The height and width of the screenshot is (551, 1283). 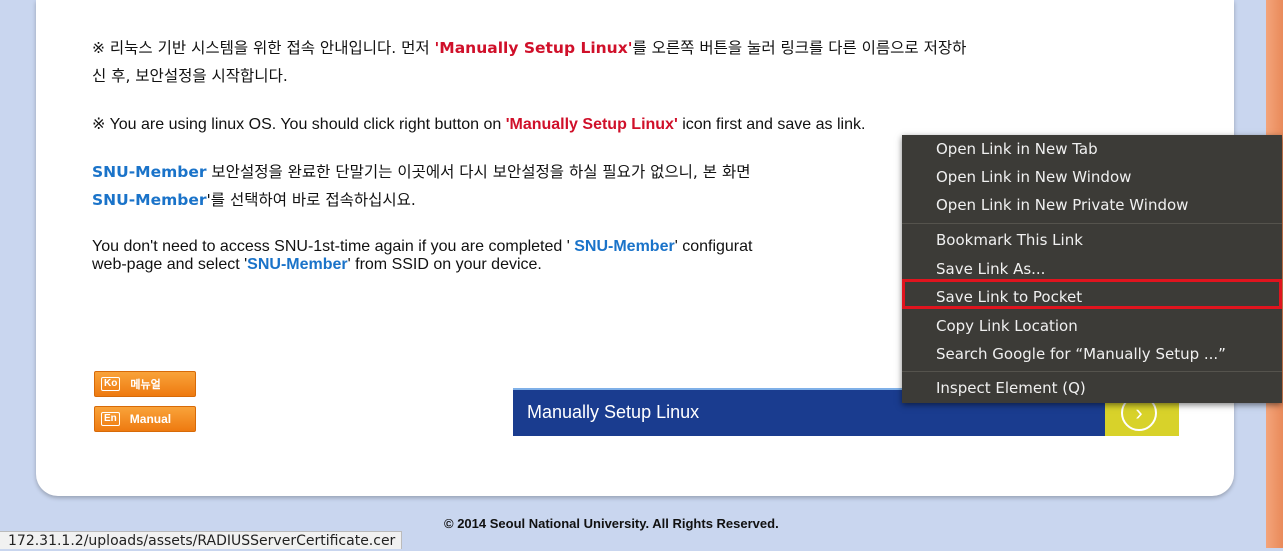 What do you see at coordinates (771, 124) in the screenshot?
I see `notice-text: icon first and save as link.` at bounding box center [771, 124].